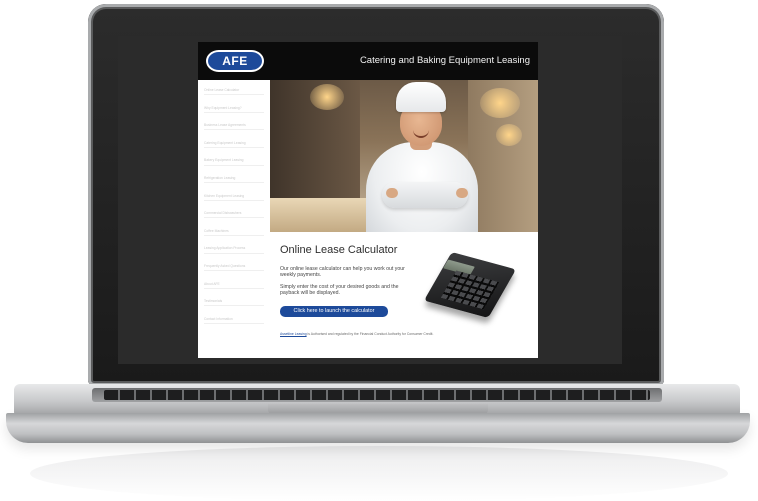 The height and width of the screenshot is (501, 758). I want to click on sidebar-item: Leasing Application Process, so click(234, 250).